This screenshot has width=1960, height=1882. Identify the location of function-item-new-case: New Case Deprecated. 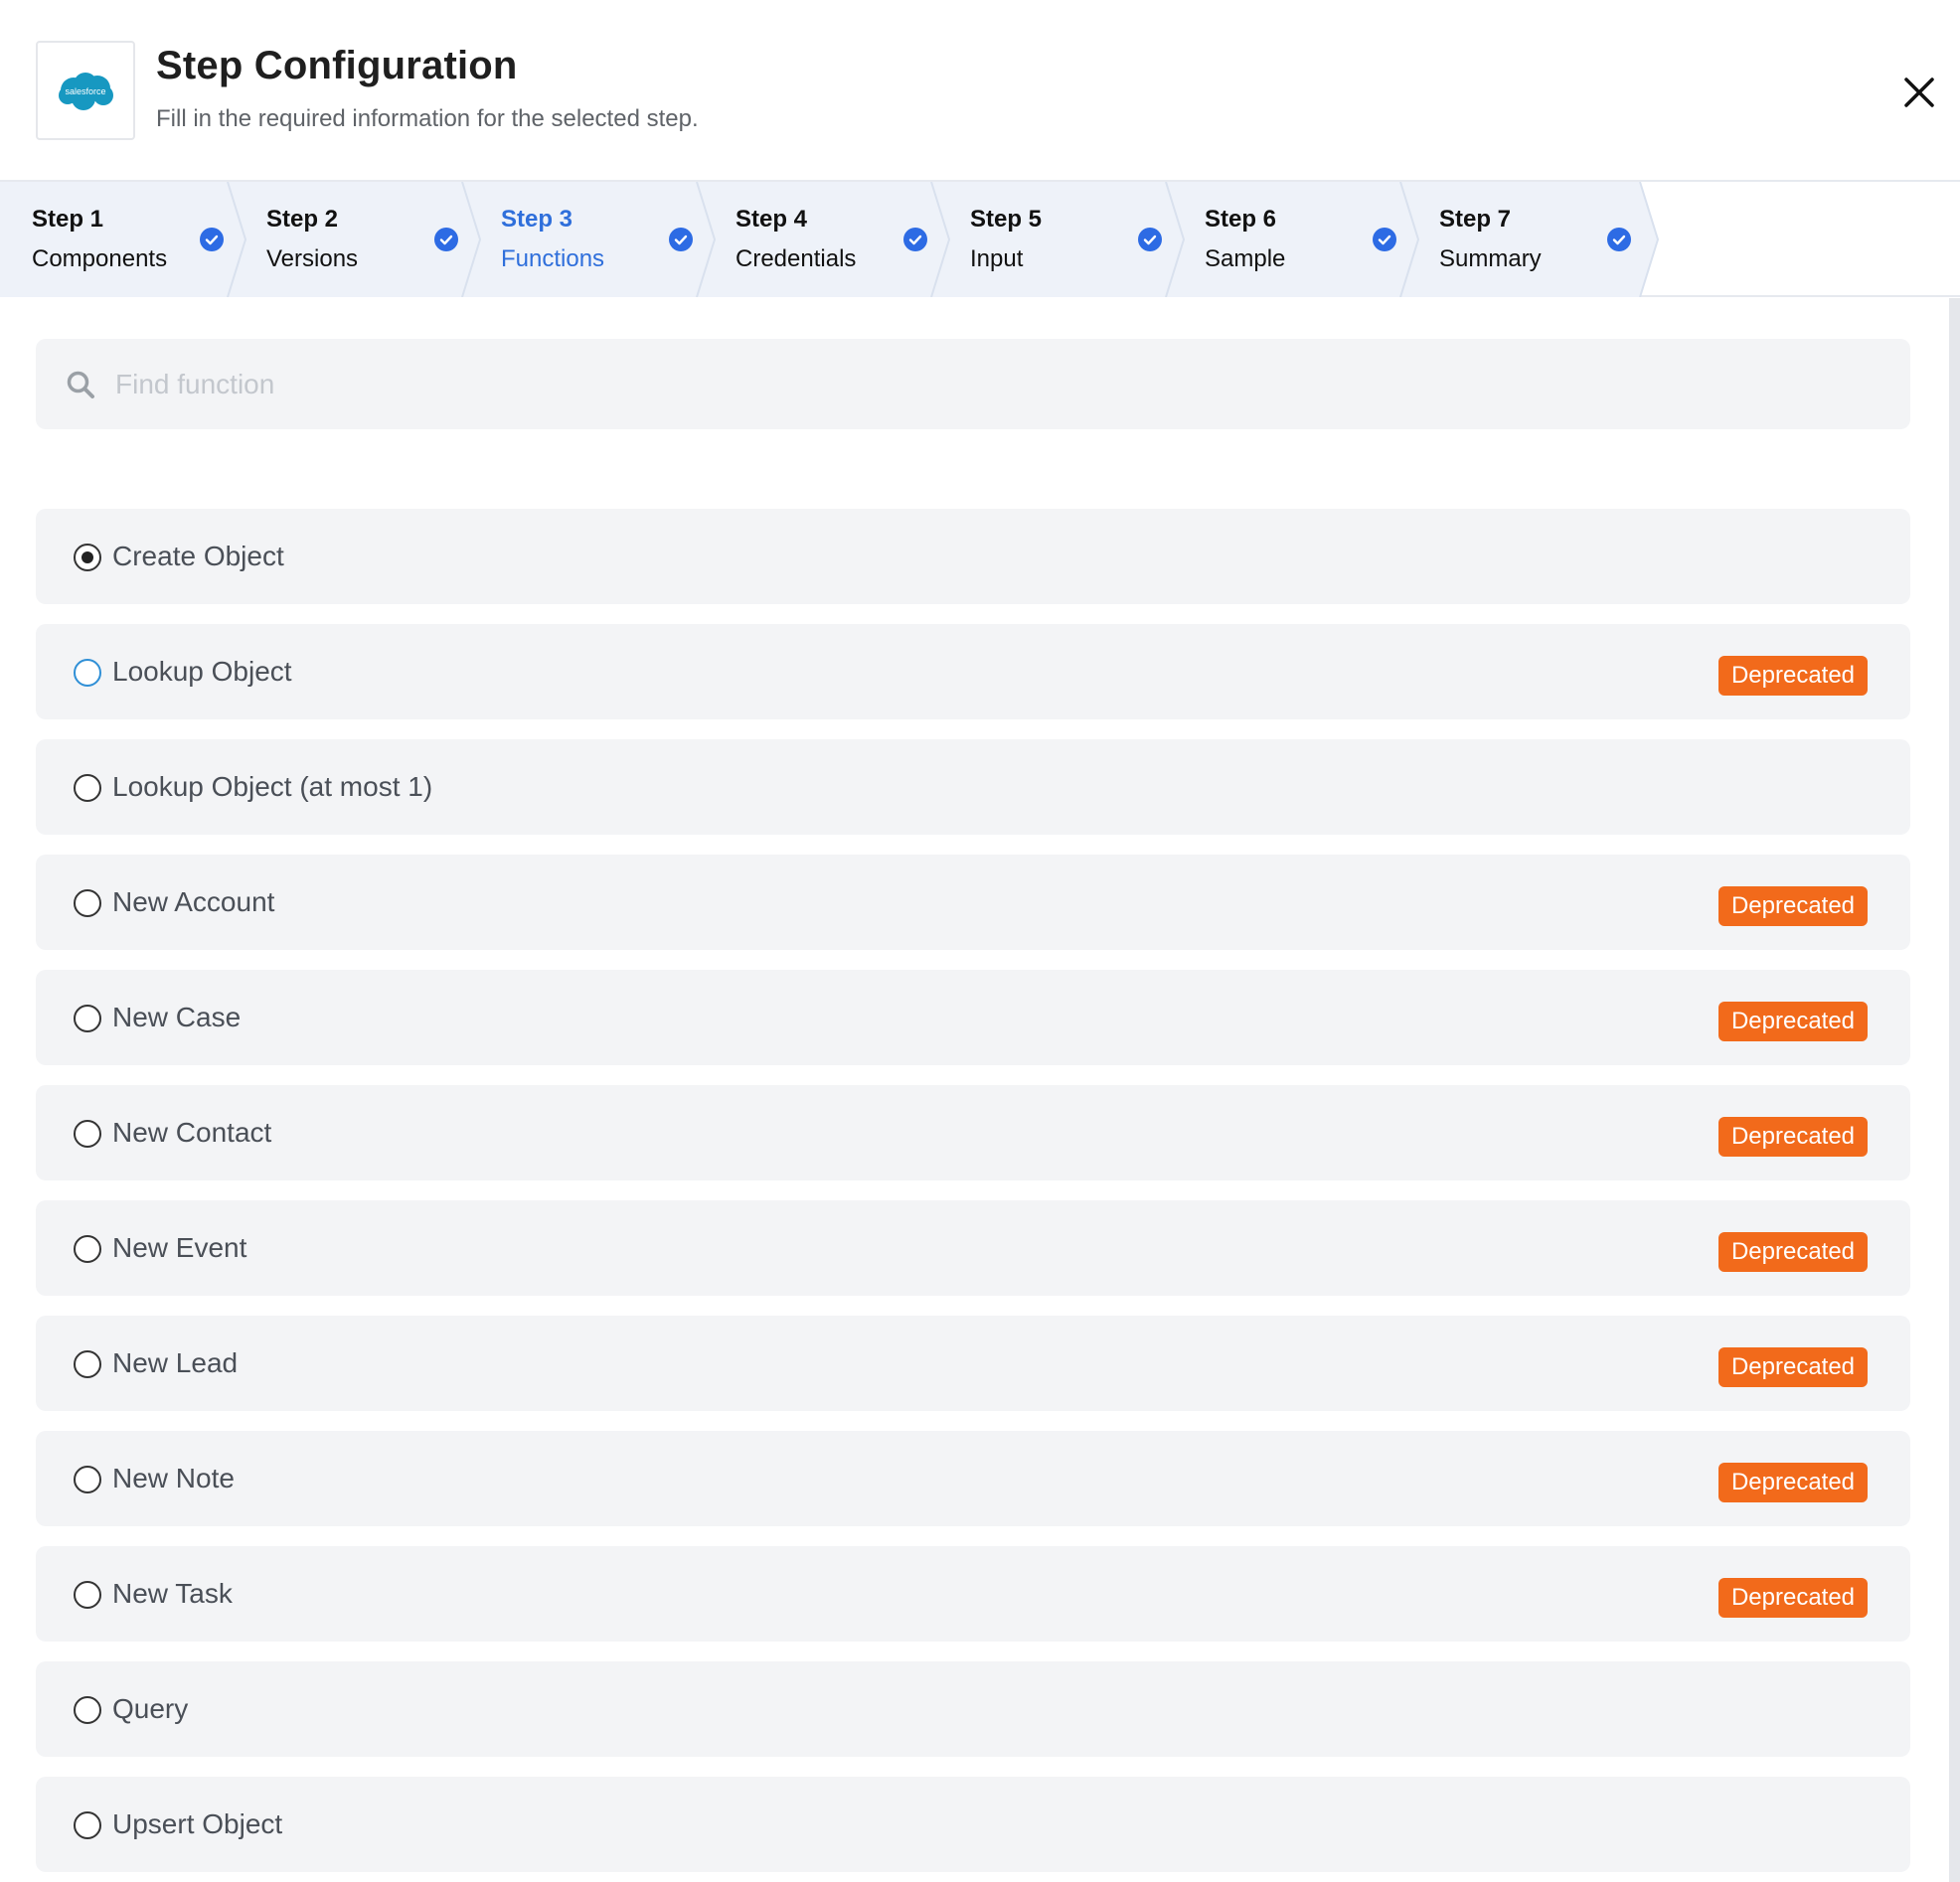
(973, 1017).